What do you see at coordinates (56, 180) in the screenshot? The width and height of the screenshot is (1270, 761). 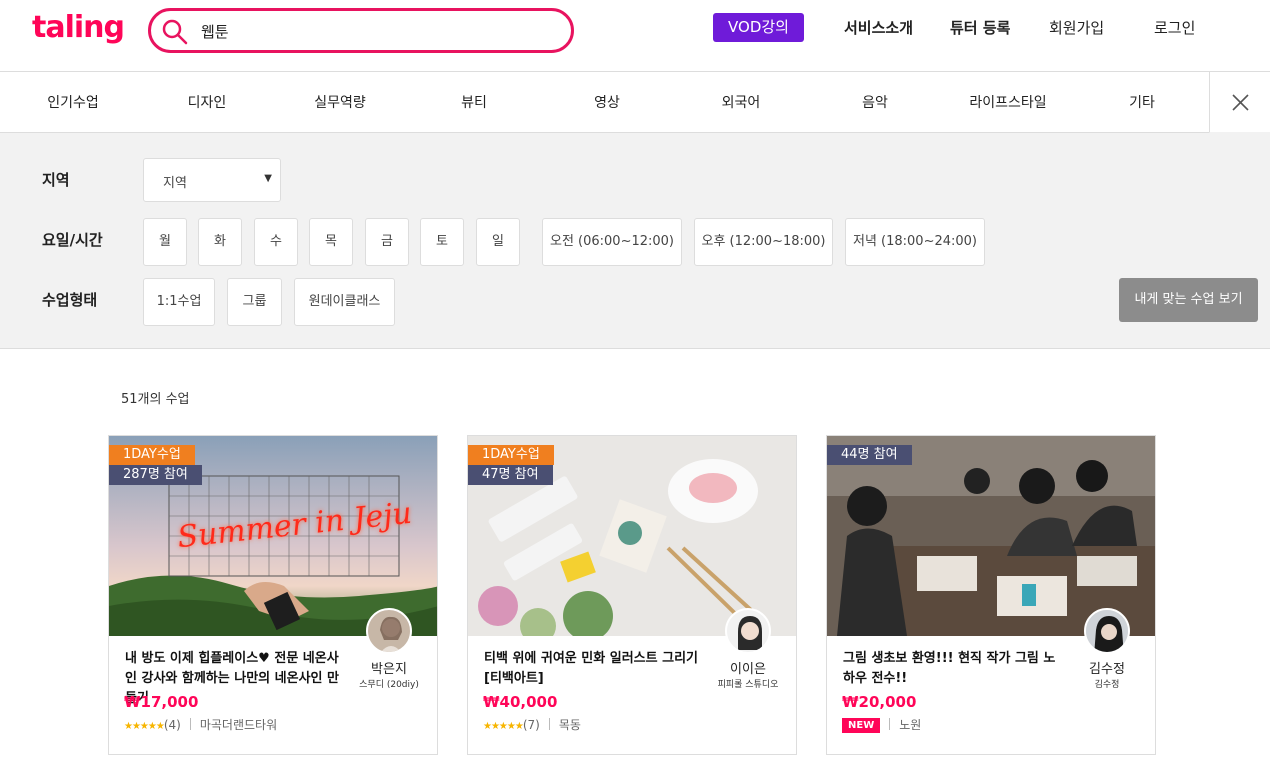 I see `region-label: 지역` at bounding box center [56, 180].